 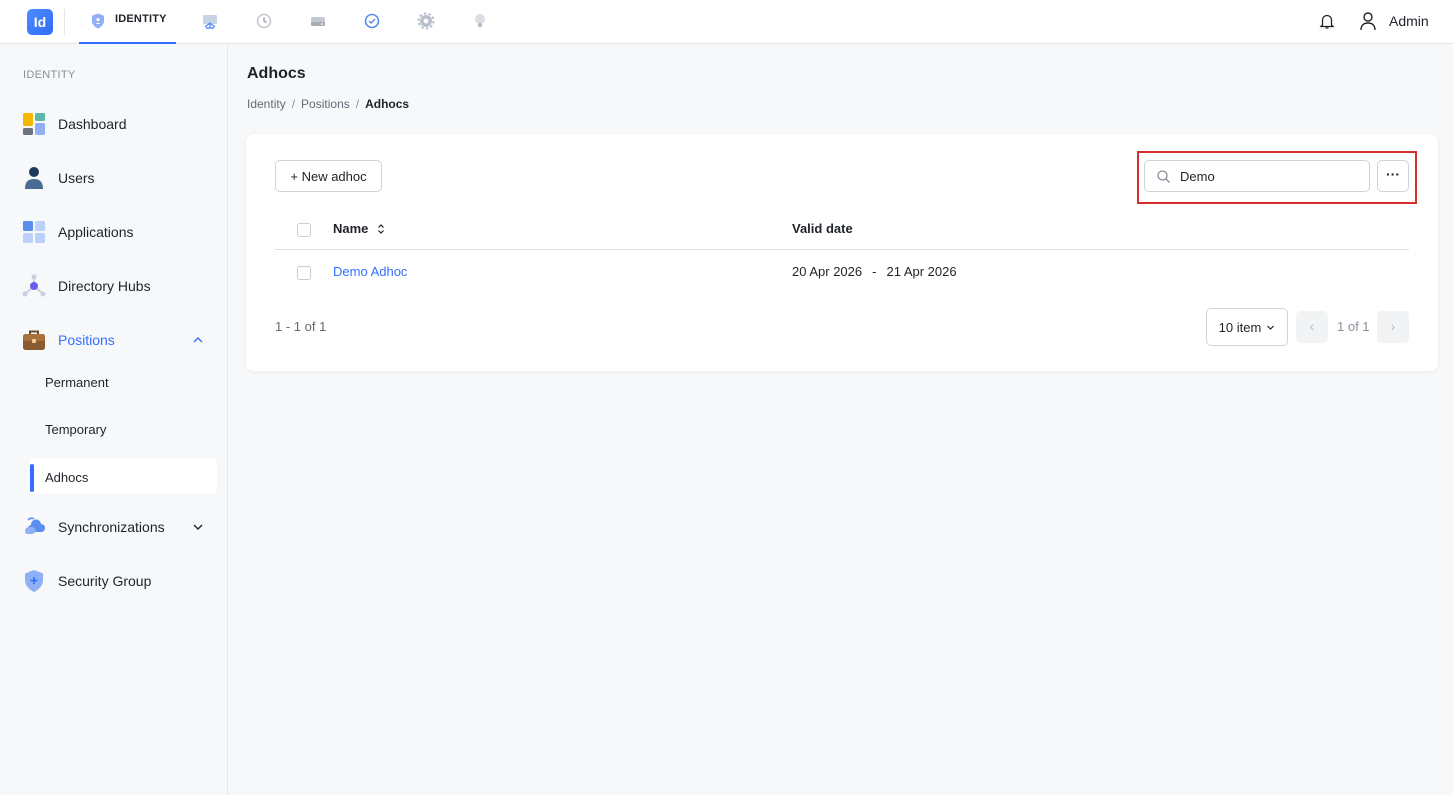 I want to click on more-options-button: ···, so click(x=1393, y=176).